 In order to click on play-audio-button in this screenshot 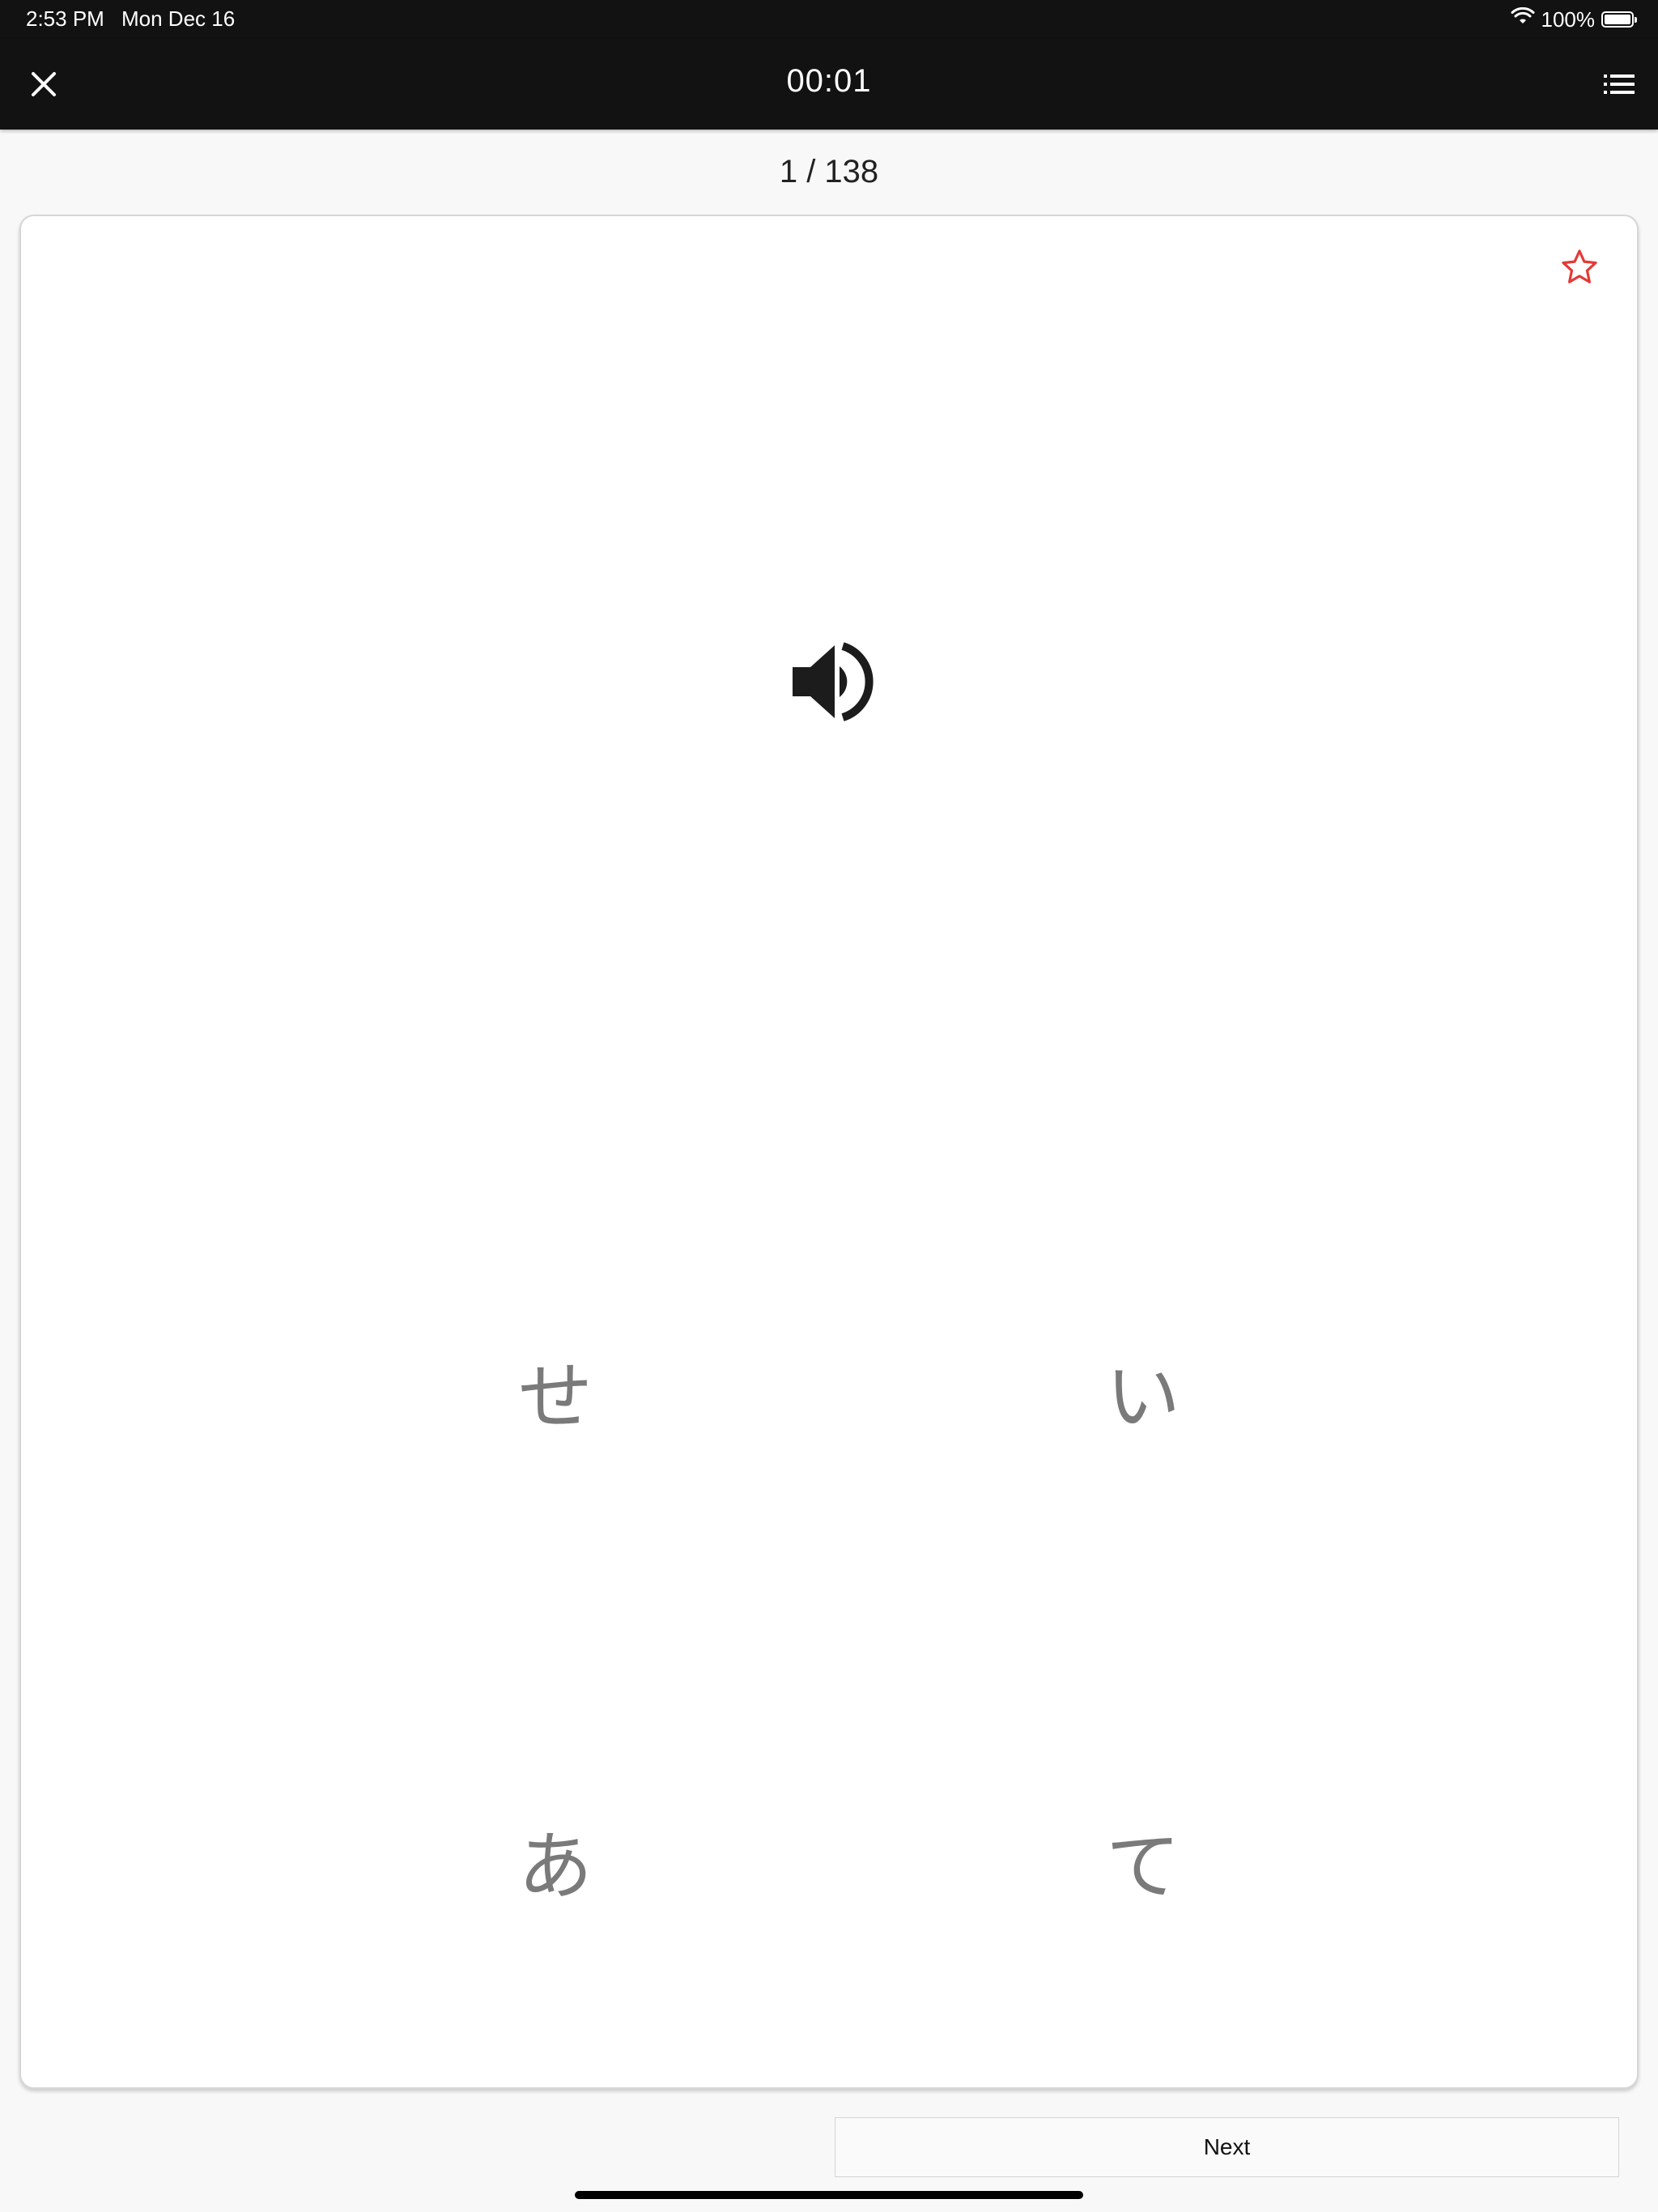, I will do `click(830, 682)`.